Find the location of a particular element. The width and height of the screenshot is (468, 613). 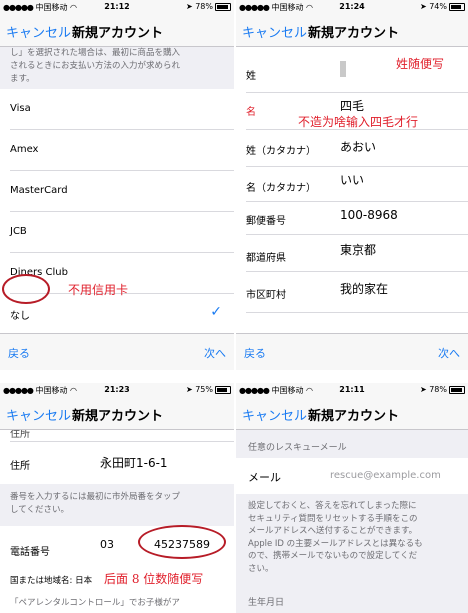

email-placeholder: rescue@example.com is located at coordinates (385, 475).